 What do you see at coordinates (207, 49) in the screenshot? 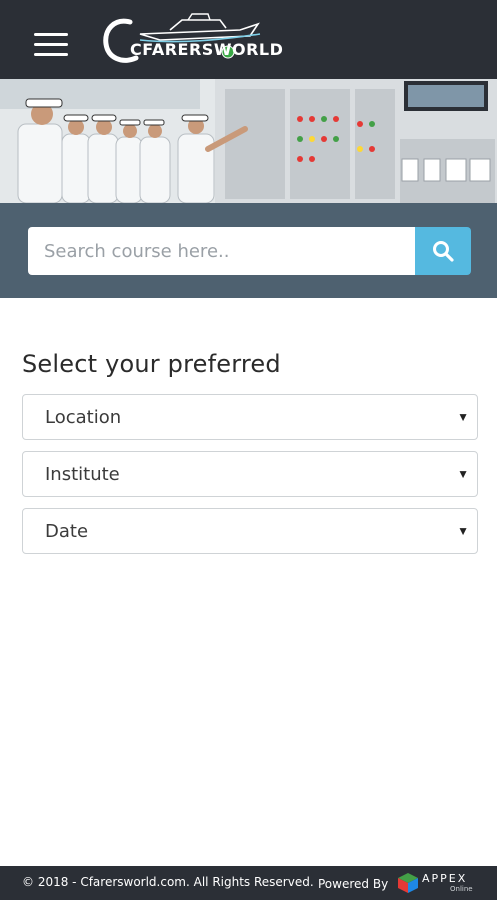
I see `logo-text: CFARERSWORLD` at bounding box center [207, 49].